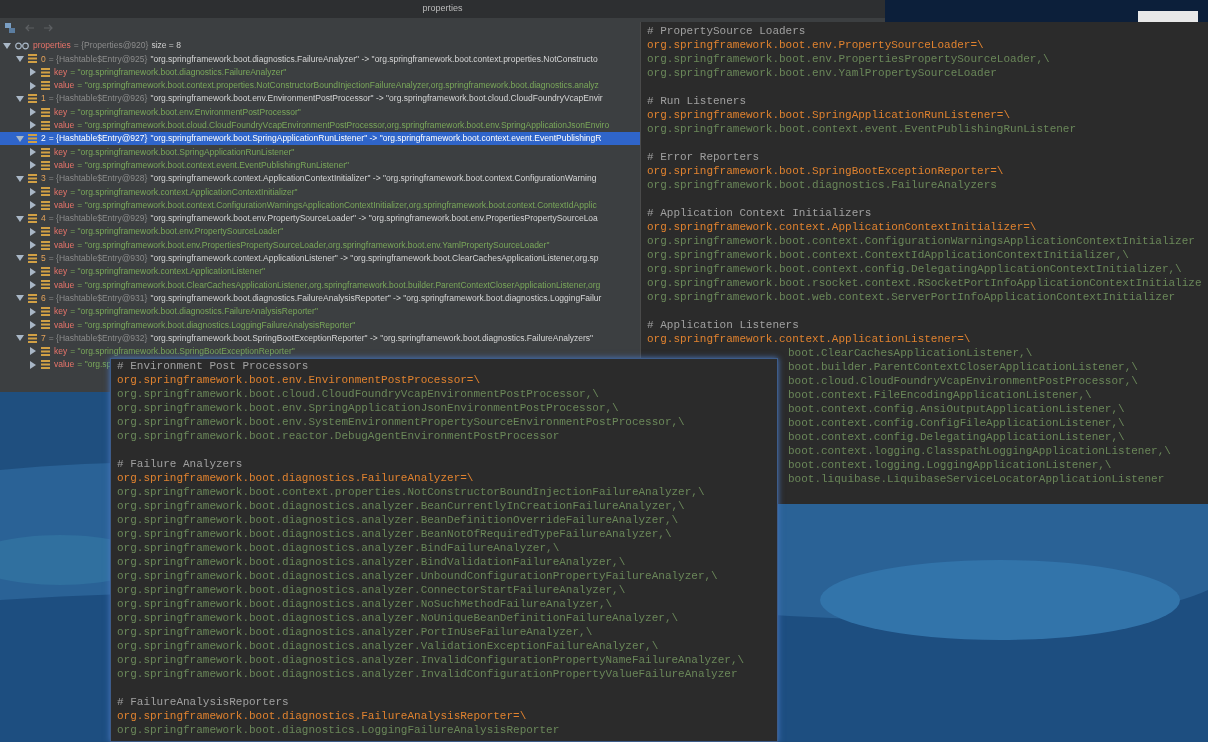 The height and width of the screenshot is (742, 1208). Describe the element at coordinates (43, 218) in the screenshot. I see `variable-name: 4` at that location.